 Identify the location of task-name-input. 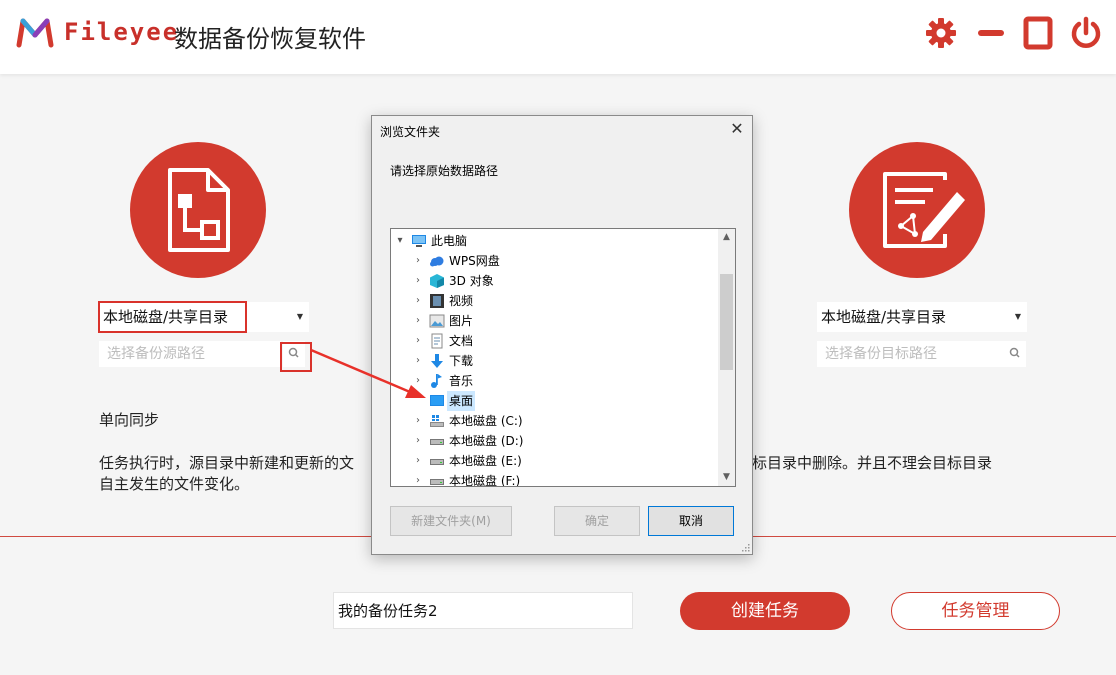
(483, 610).